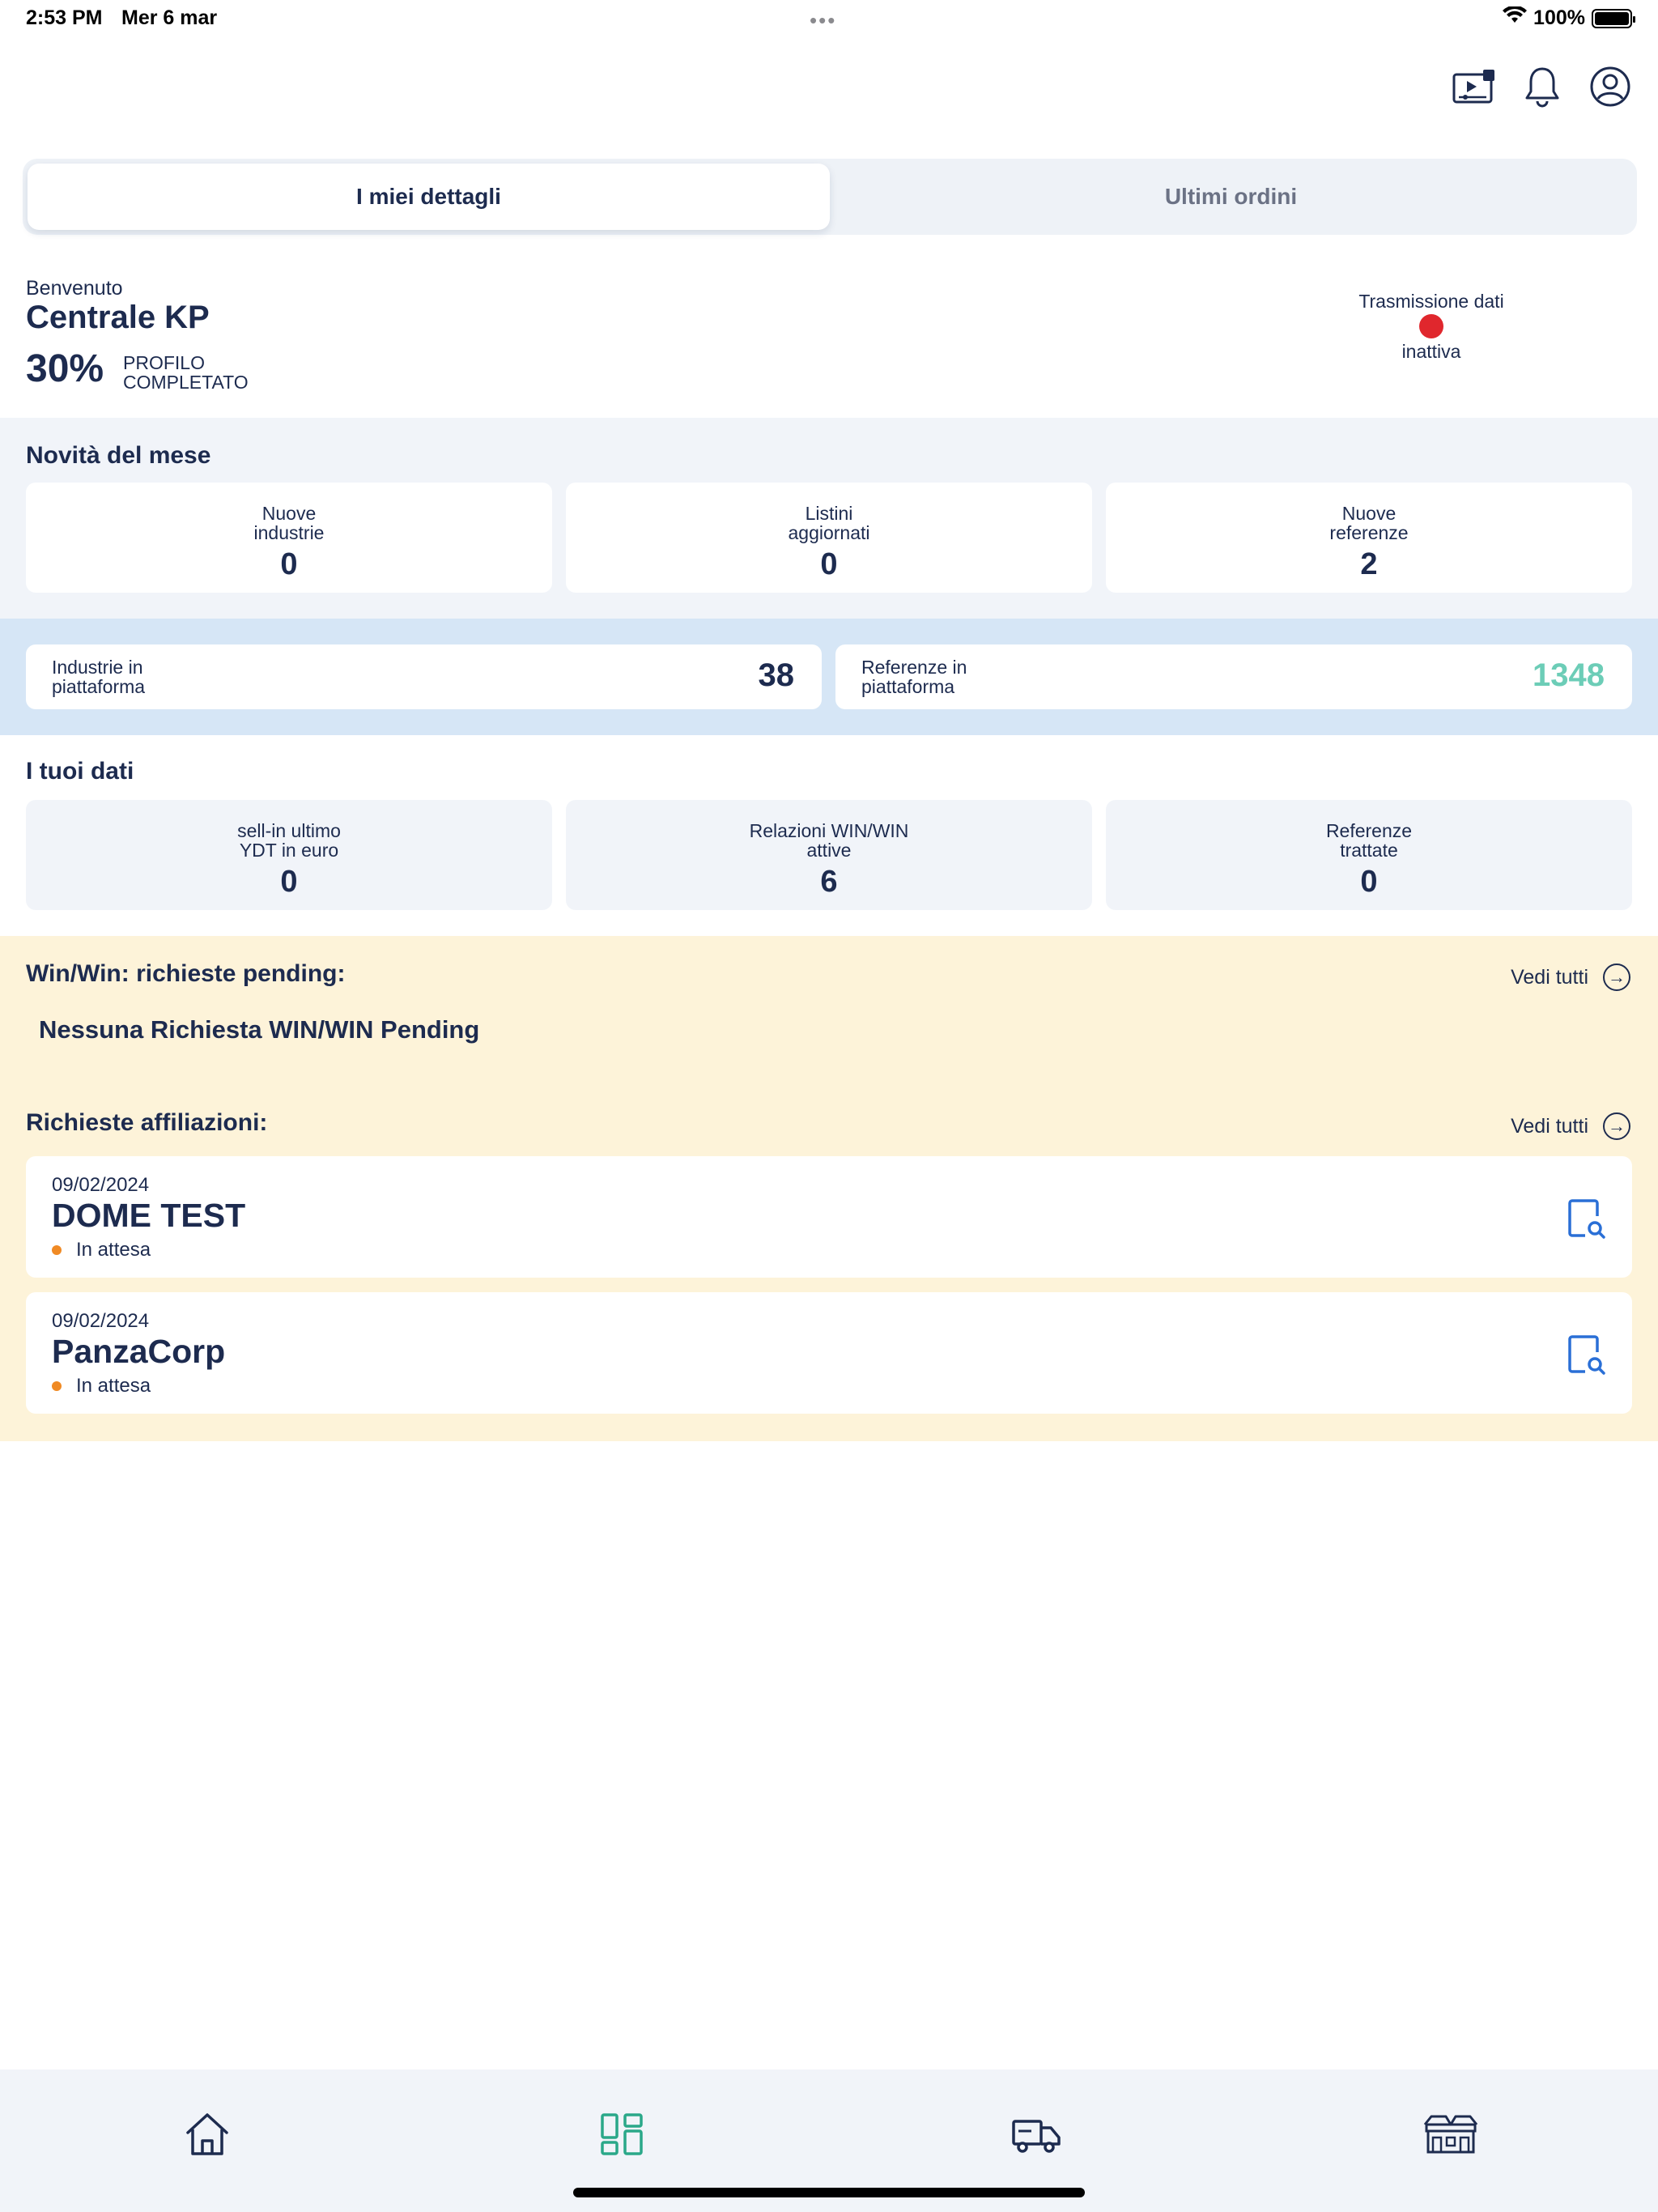  I want to click on bell-icon, so click(1542, 87).